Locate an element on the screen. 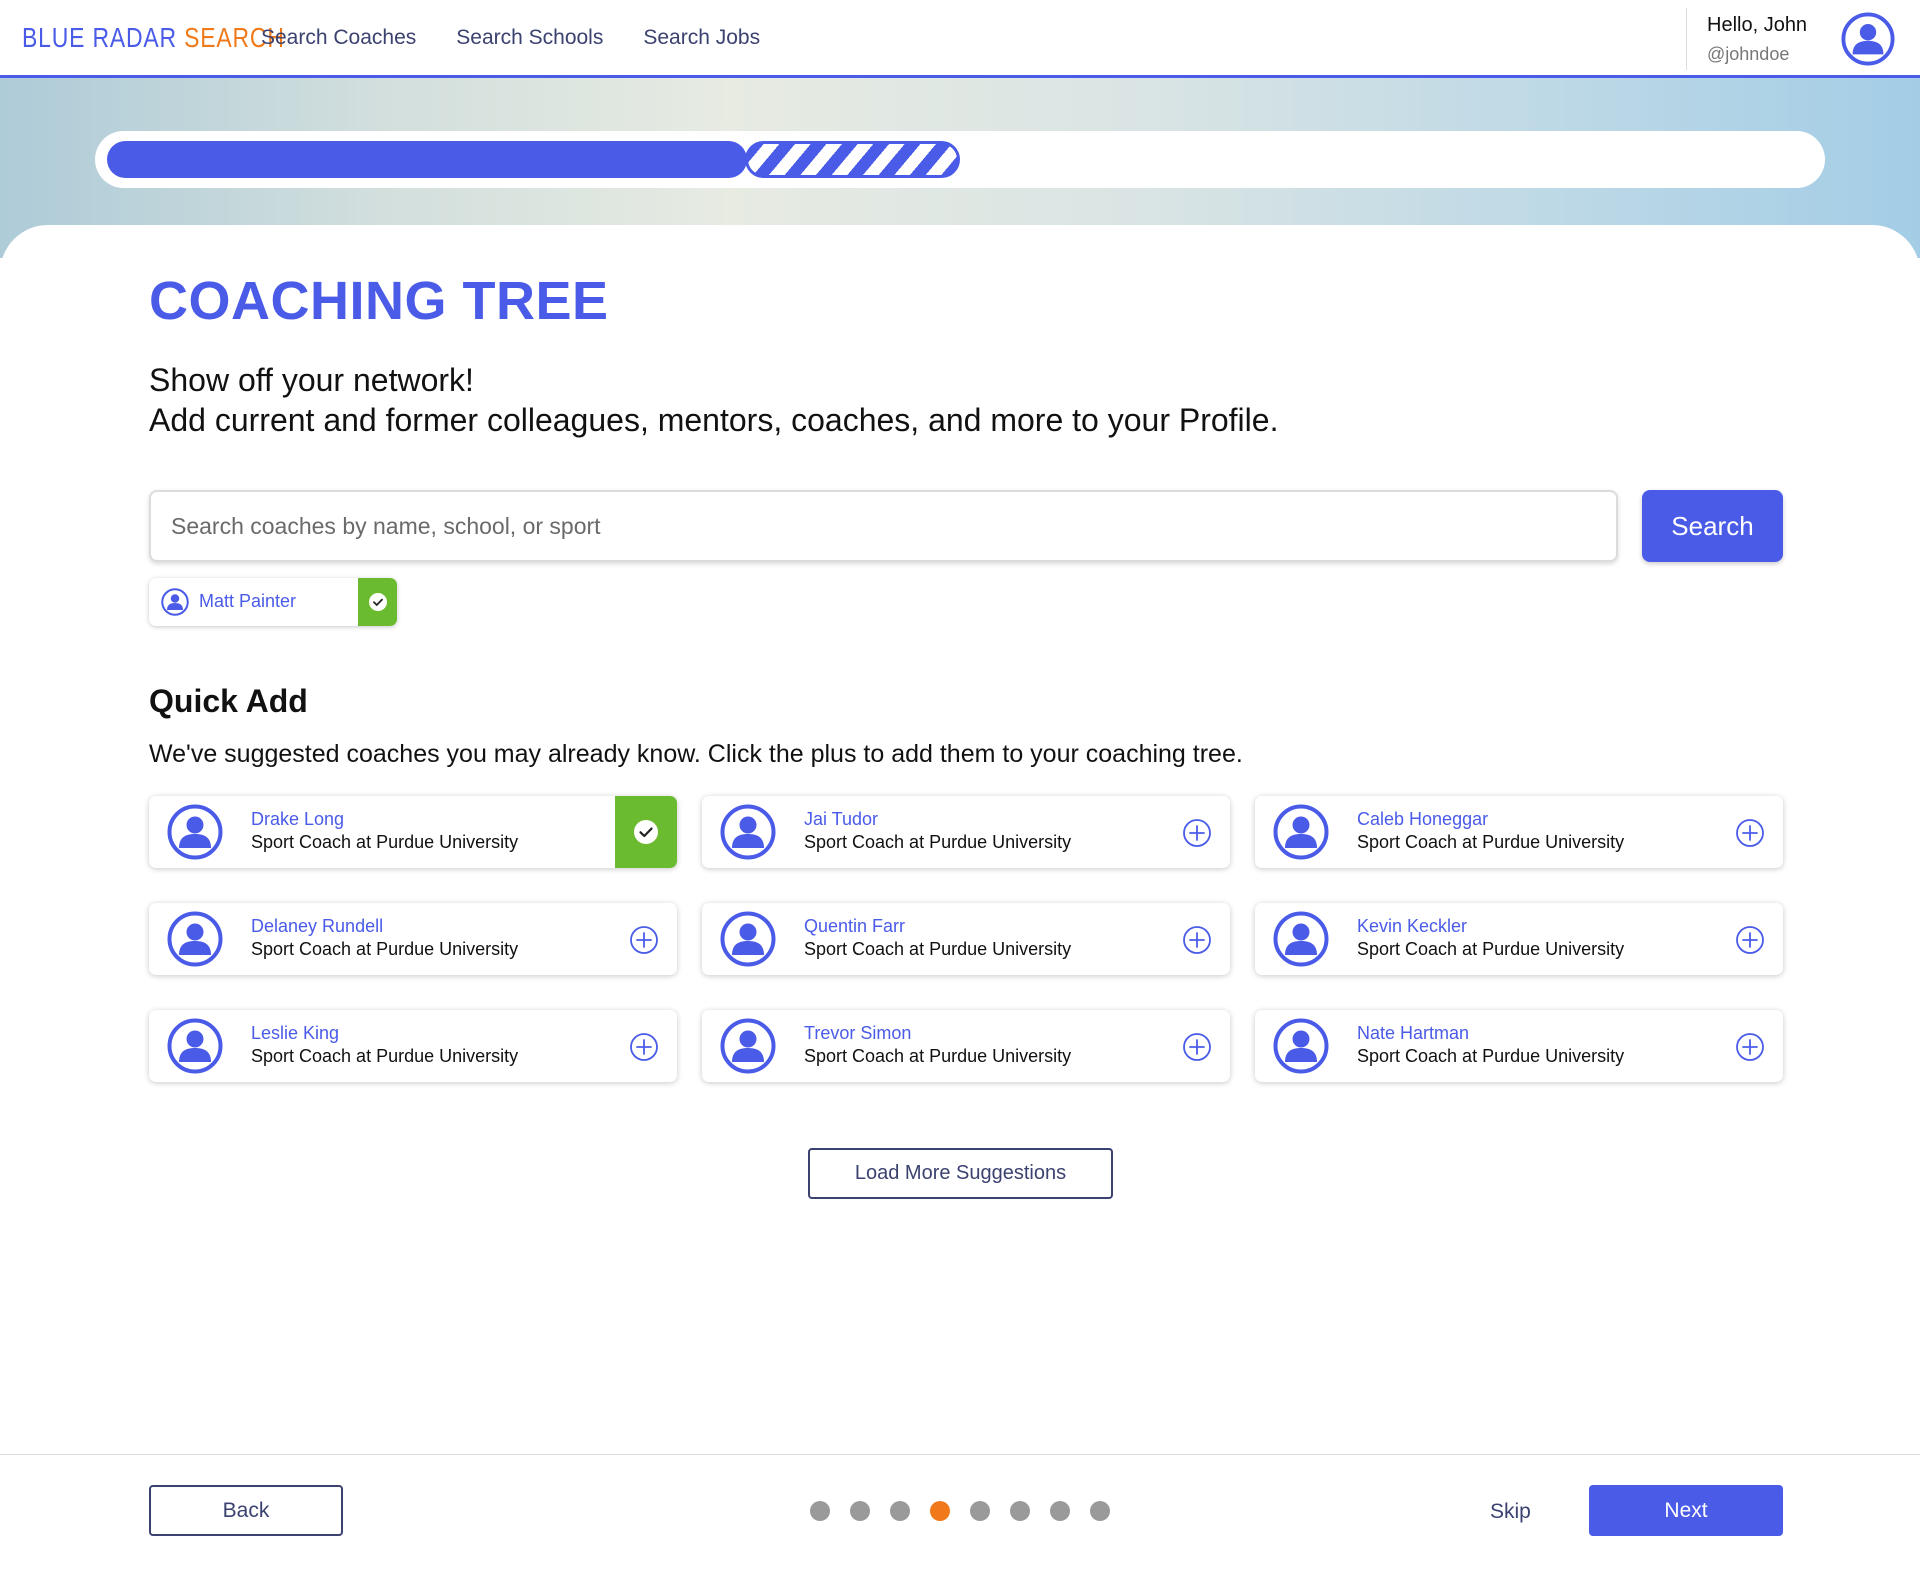 The image size is (1920, 1573). next-button: Next is located at coordinates (1686, 1510).